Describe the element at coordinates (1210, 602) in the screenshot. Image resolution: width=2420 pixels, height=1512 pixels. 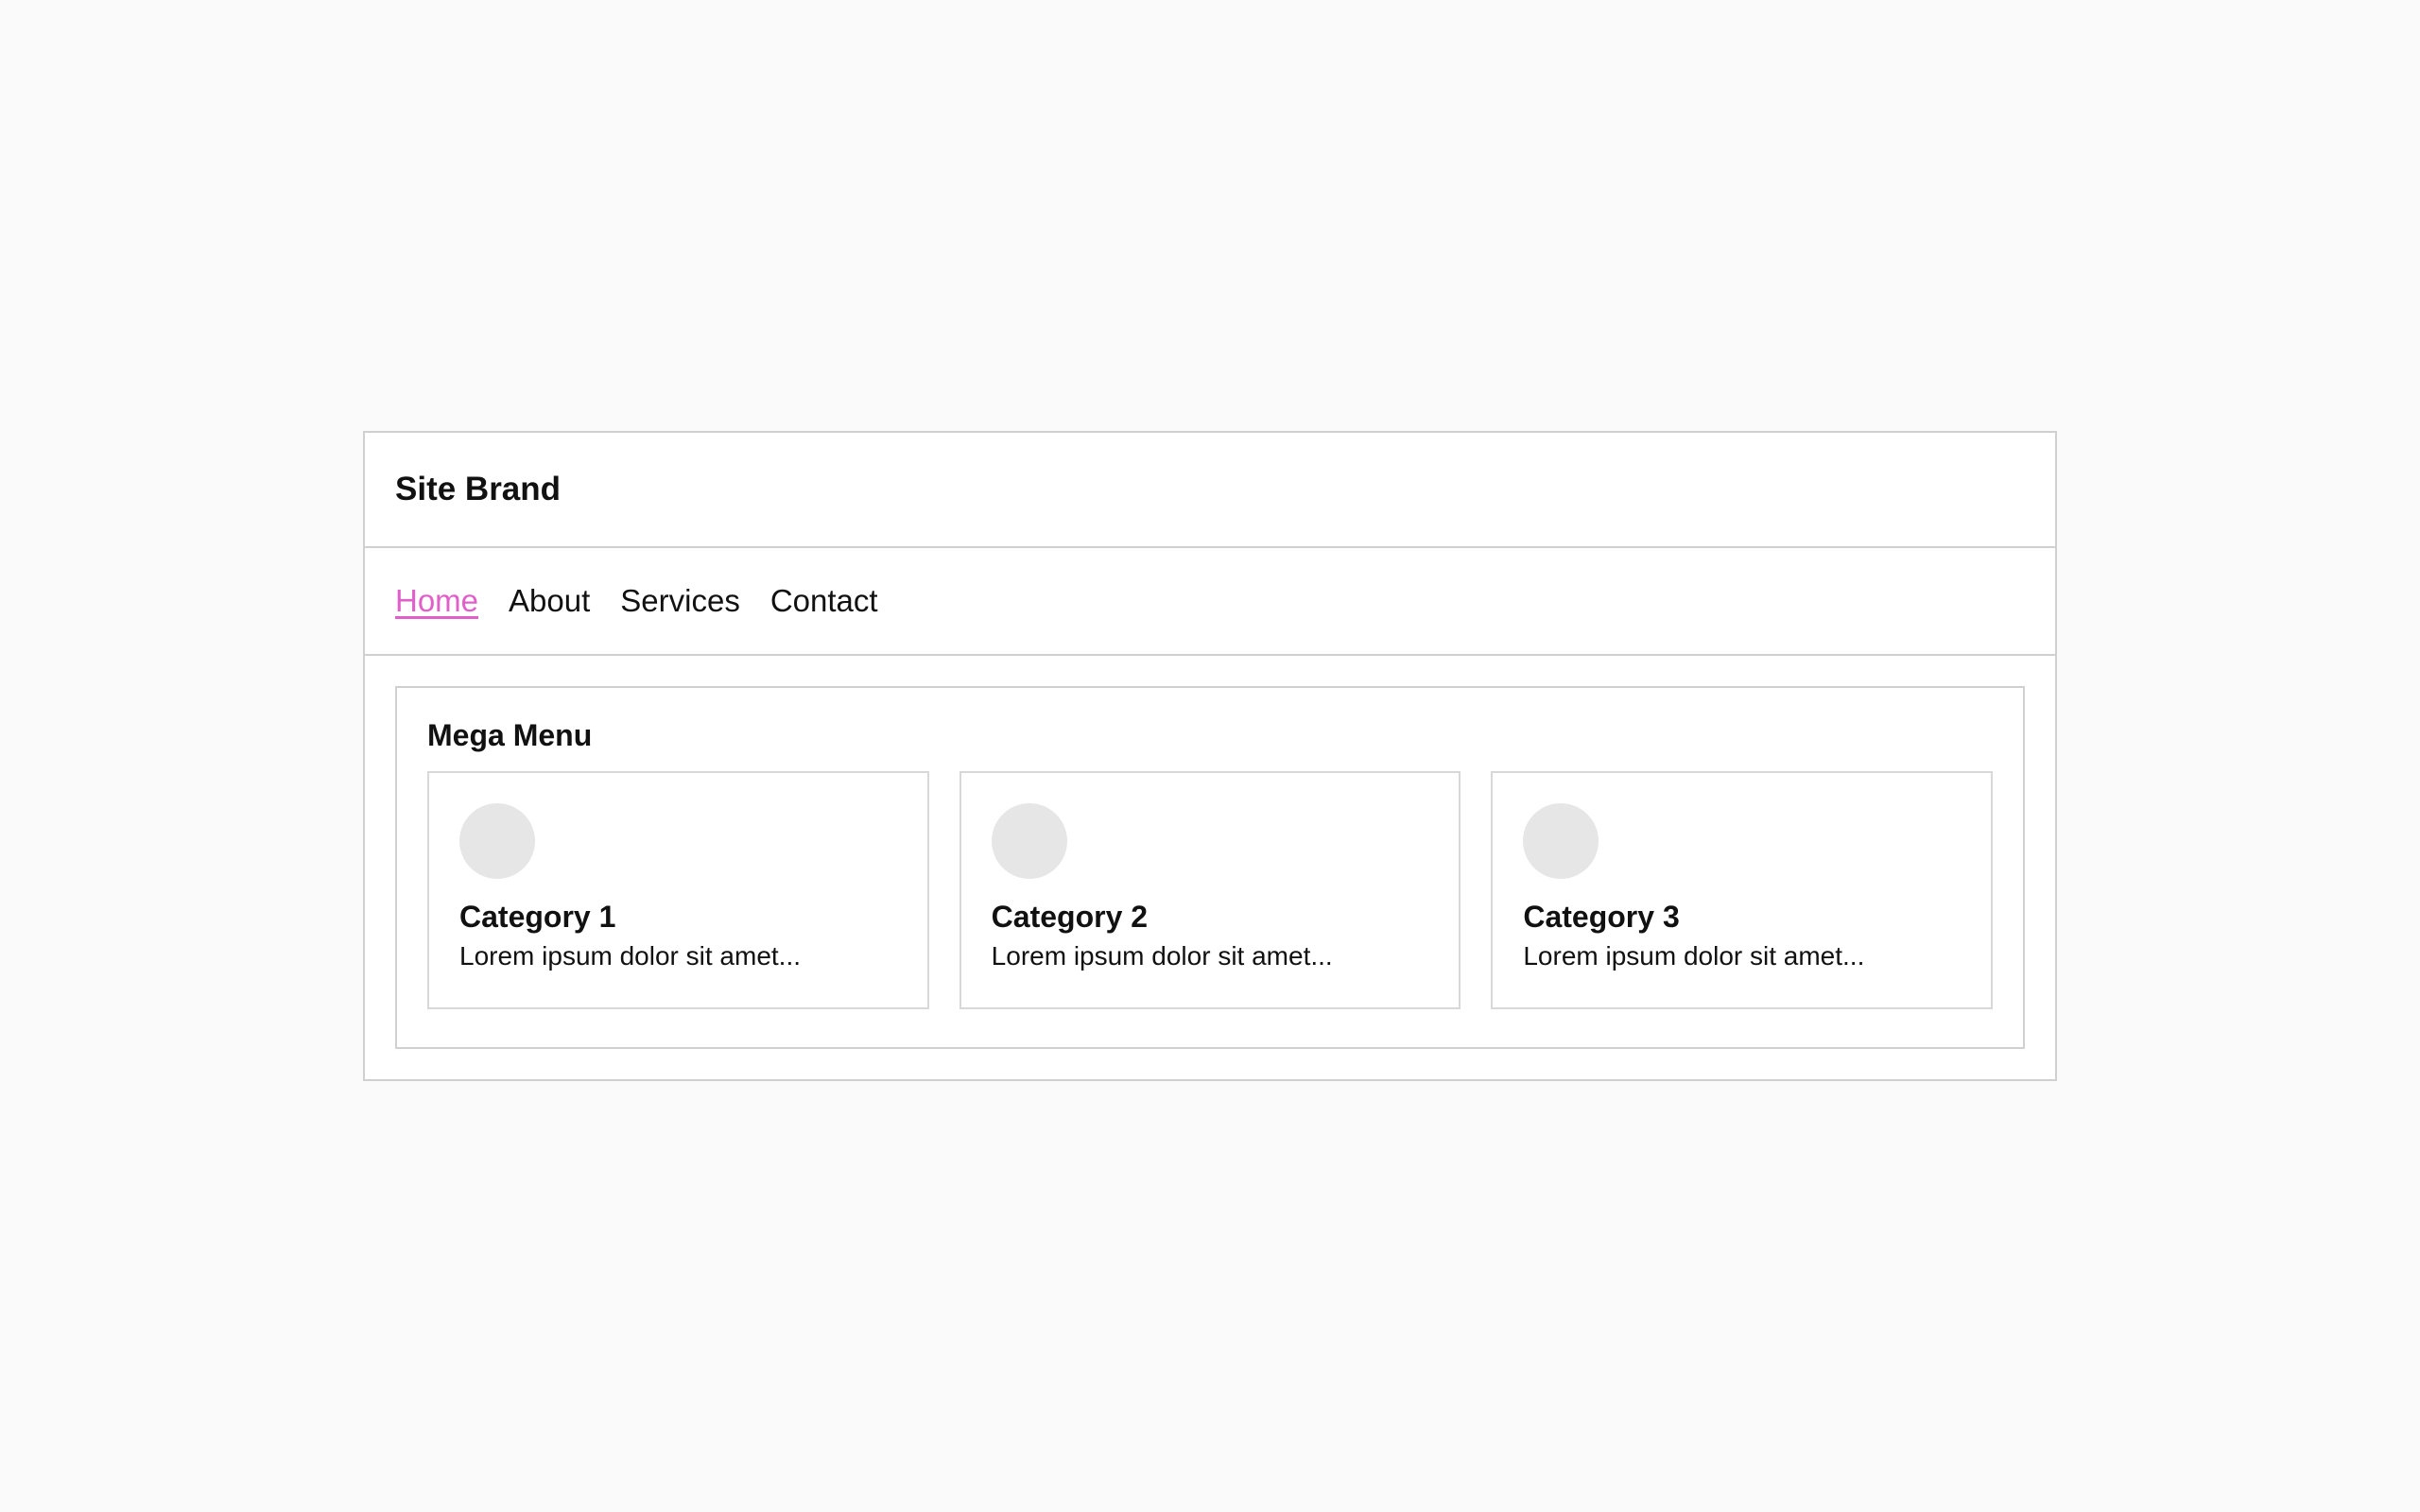
I see `main-nav: Home About Services Contact` at that location.